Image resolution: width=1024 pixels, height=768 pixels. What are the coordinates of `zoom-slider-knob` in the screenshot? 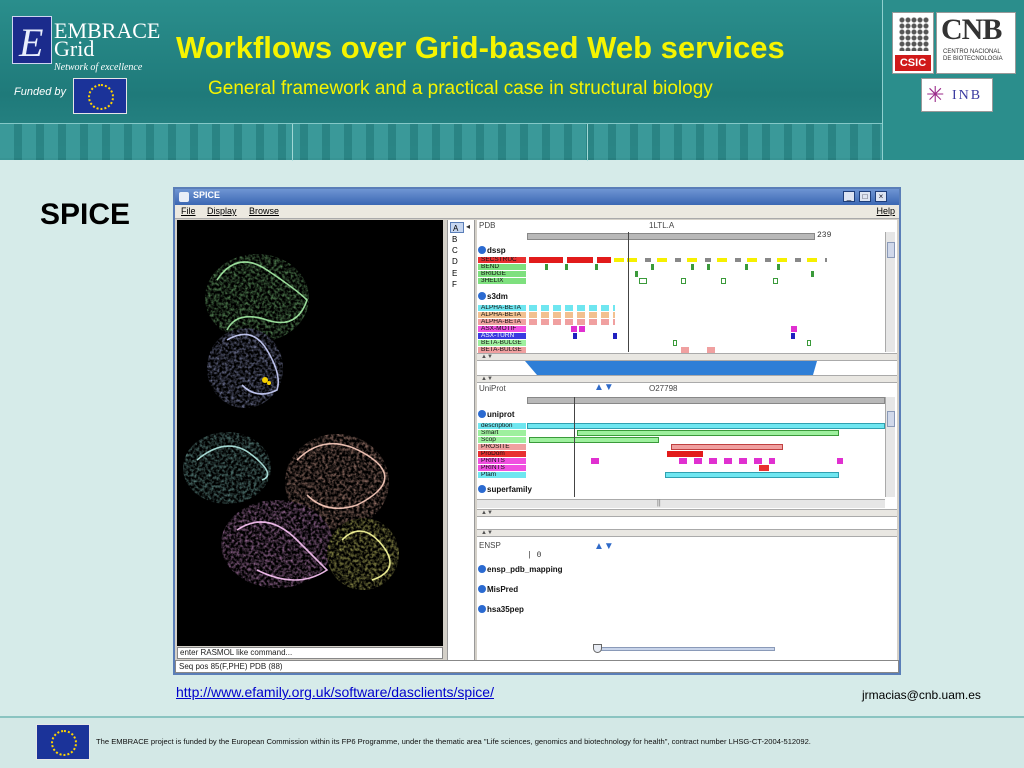 It's located at (597, 648).